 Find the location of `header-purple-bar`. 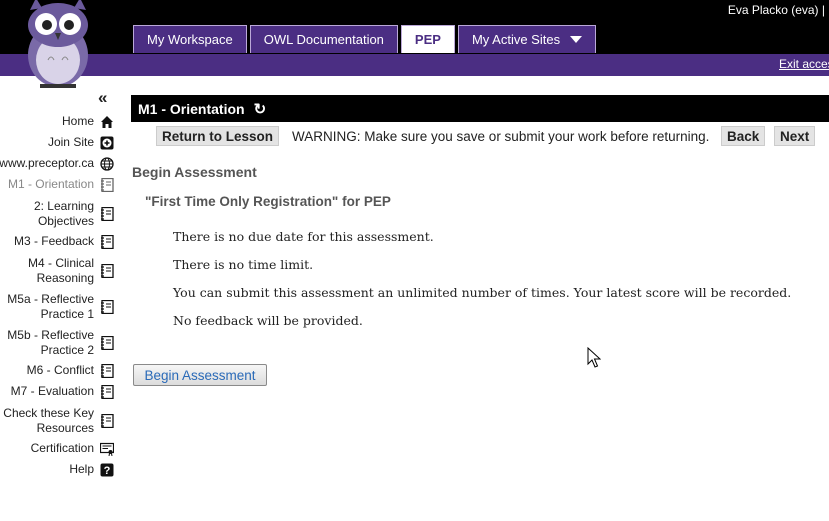

header-purple-bar is located at coordinates (414, 65).